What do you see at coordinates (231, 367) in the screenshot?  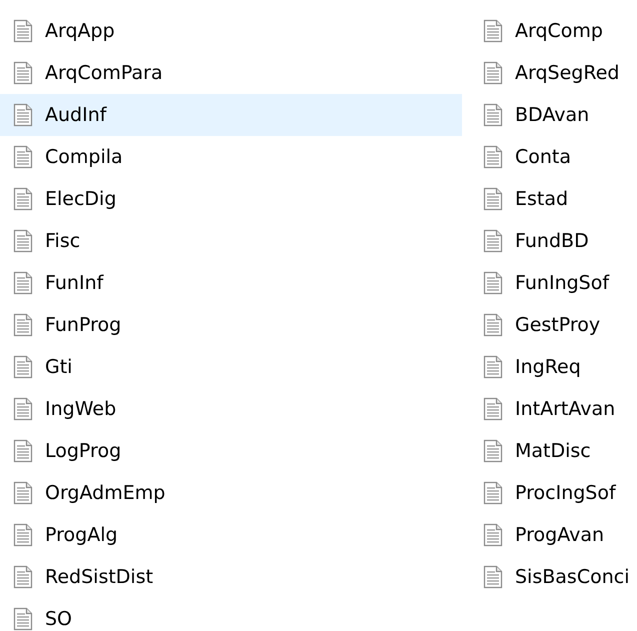 I see `file-item: Gti` at bounding box center [231, 367].